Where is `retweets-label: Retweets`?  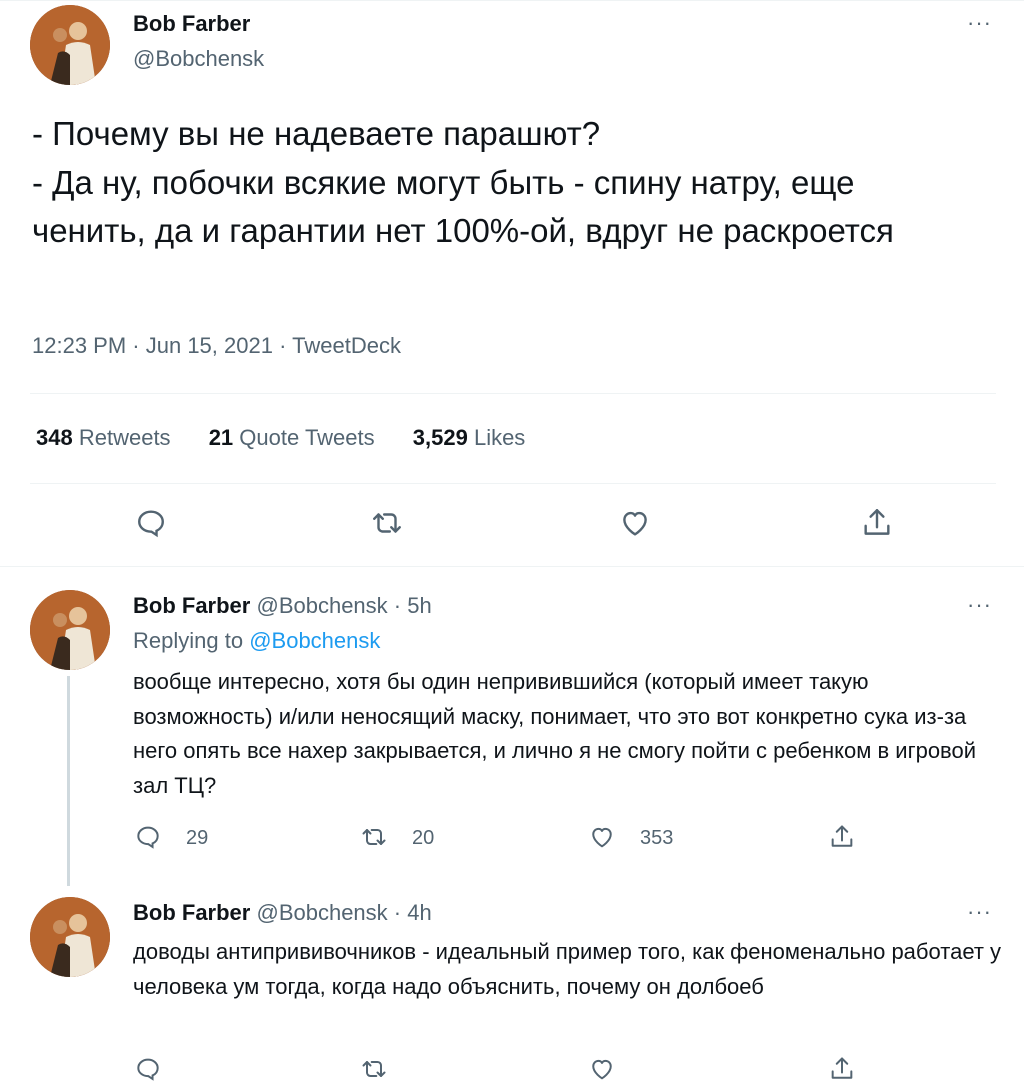
retweets-label: Retweets is located at coordinates (124, 437).